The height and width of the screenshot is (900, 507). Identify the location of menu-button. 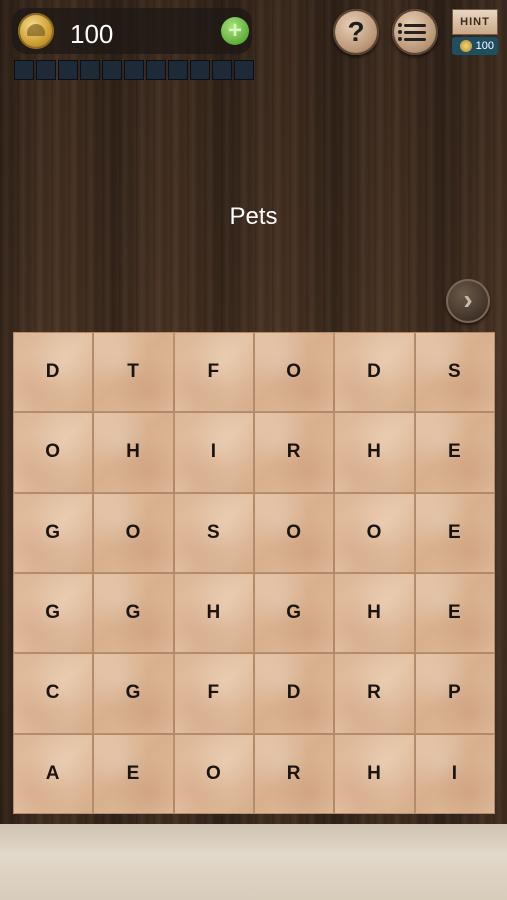
(415, 32).